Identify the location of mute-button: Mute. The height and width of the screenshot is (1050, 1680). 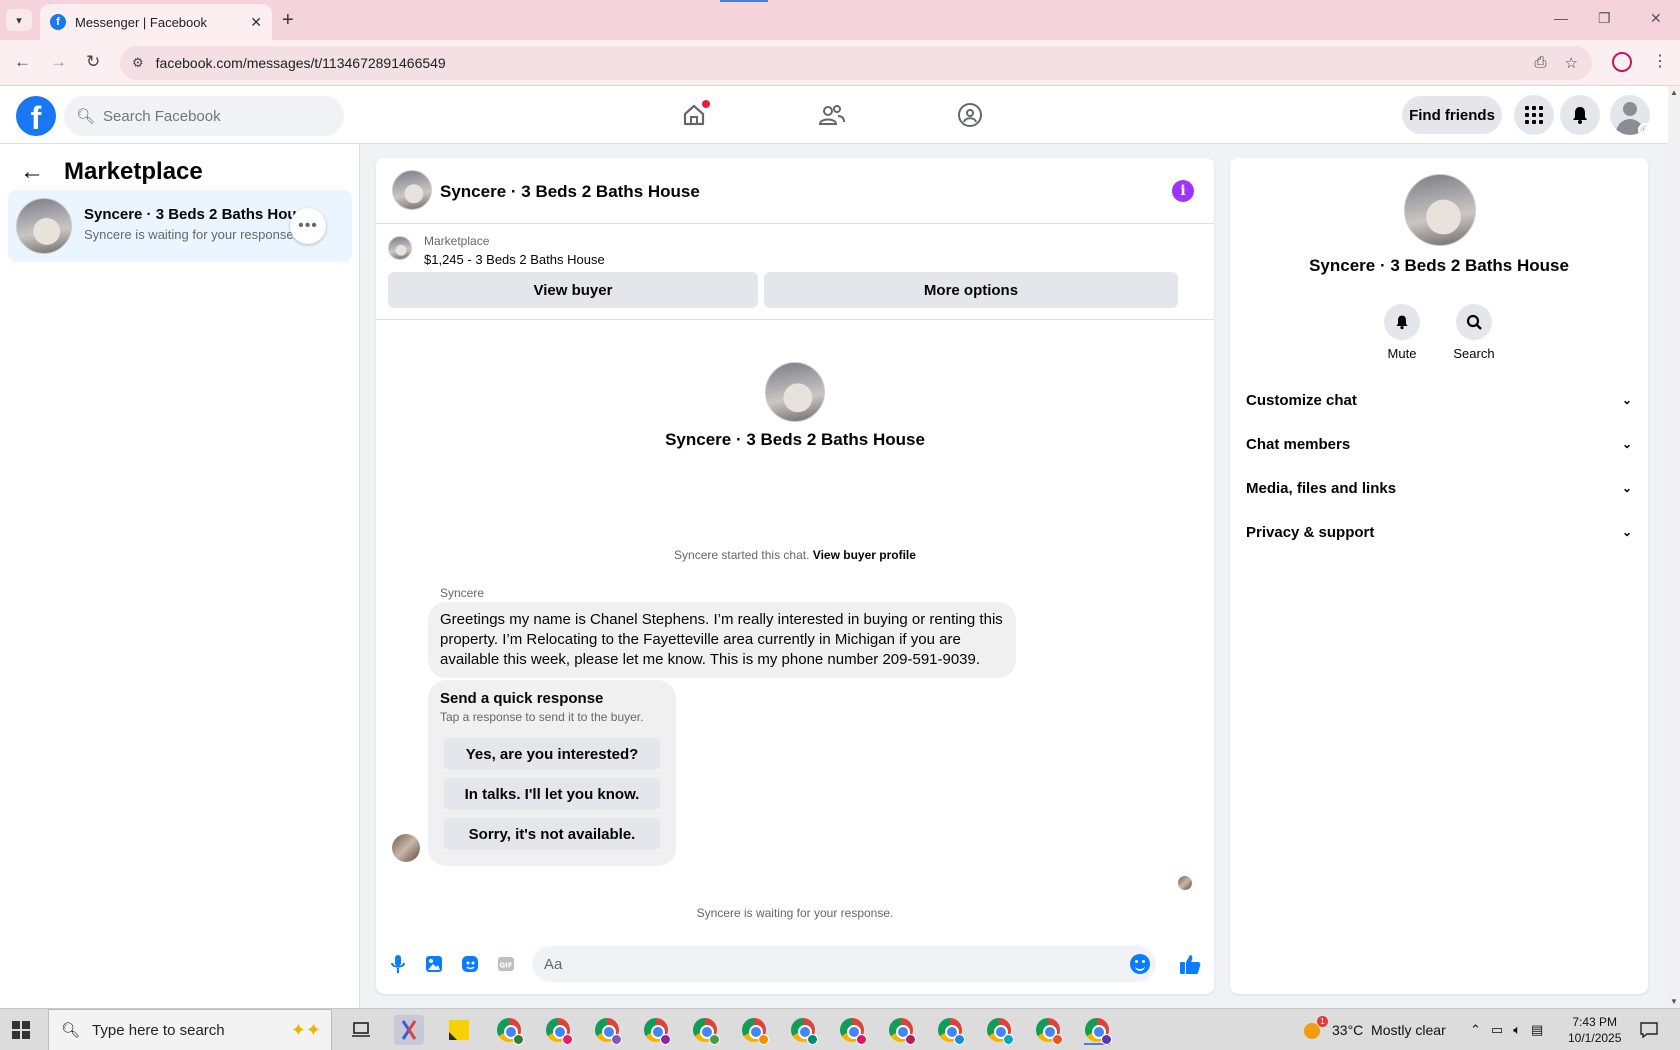
(1402, 332).